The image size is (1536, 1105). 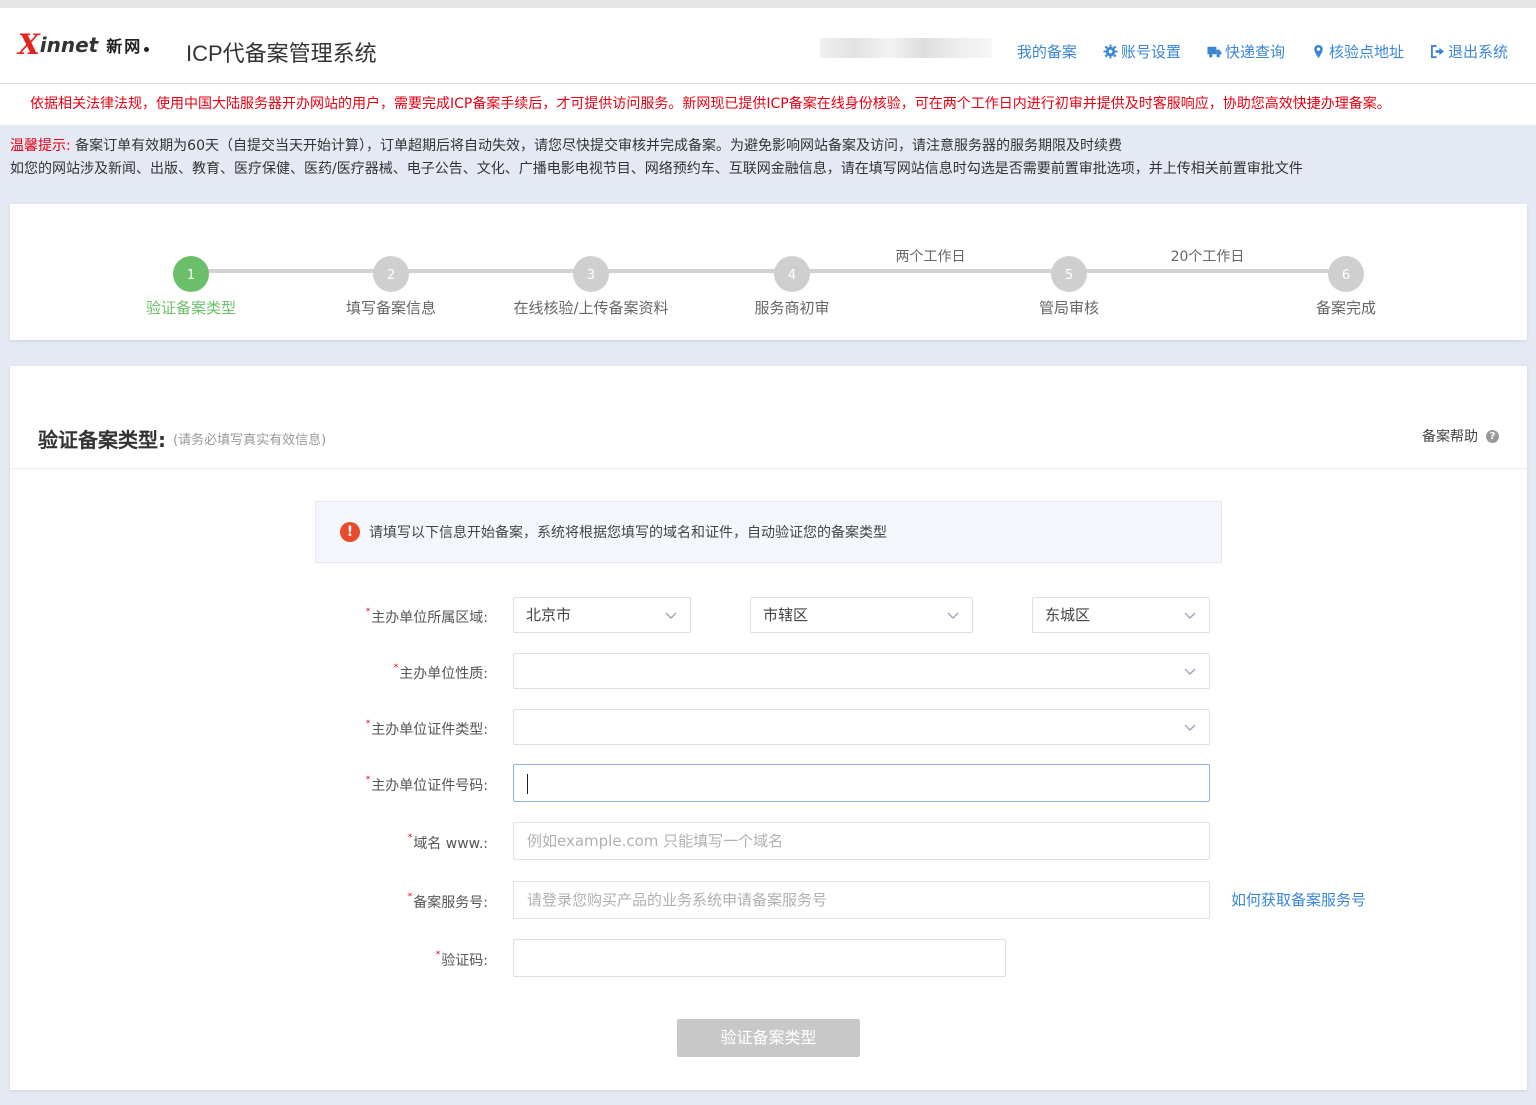 I want to click on service-number-placeholder: 请登录您购买产品的业务系统申请备案服务号, so click(x=677, y=900).